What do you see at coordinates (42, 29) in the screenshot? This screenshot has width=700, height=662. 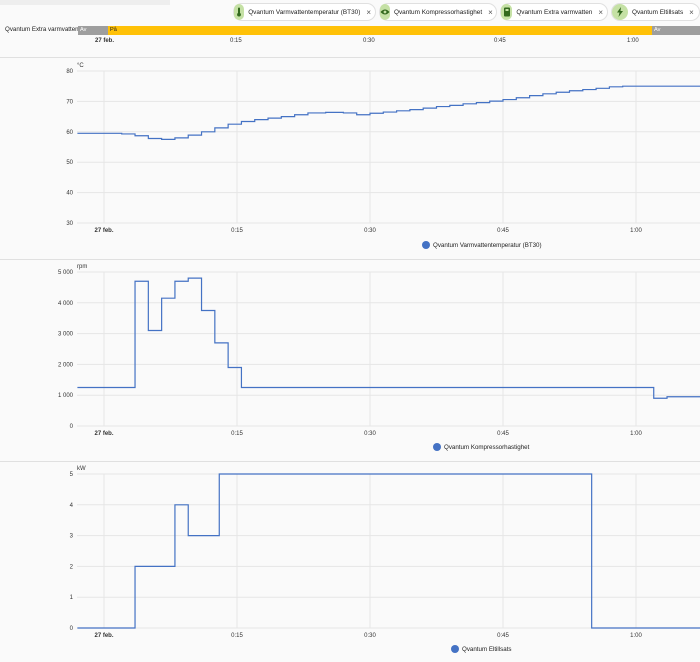 I see `timeline-label: Qvantum Extra varmvatten` at bounding box center [42, 29].